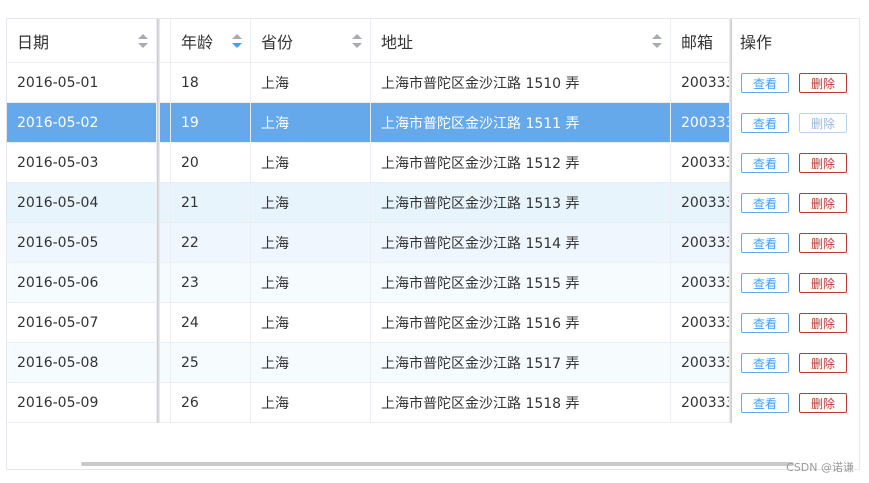  What do you see at coordinates (211, 162) in the screenshot?
I see `cell-age: 20` at bounding box center [211, 162].